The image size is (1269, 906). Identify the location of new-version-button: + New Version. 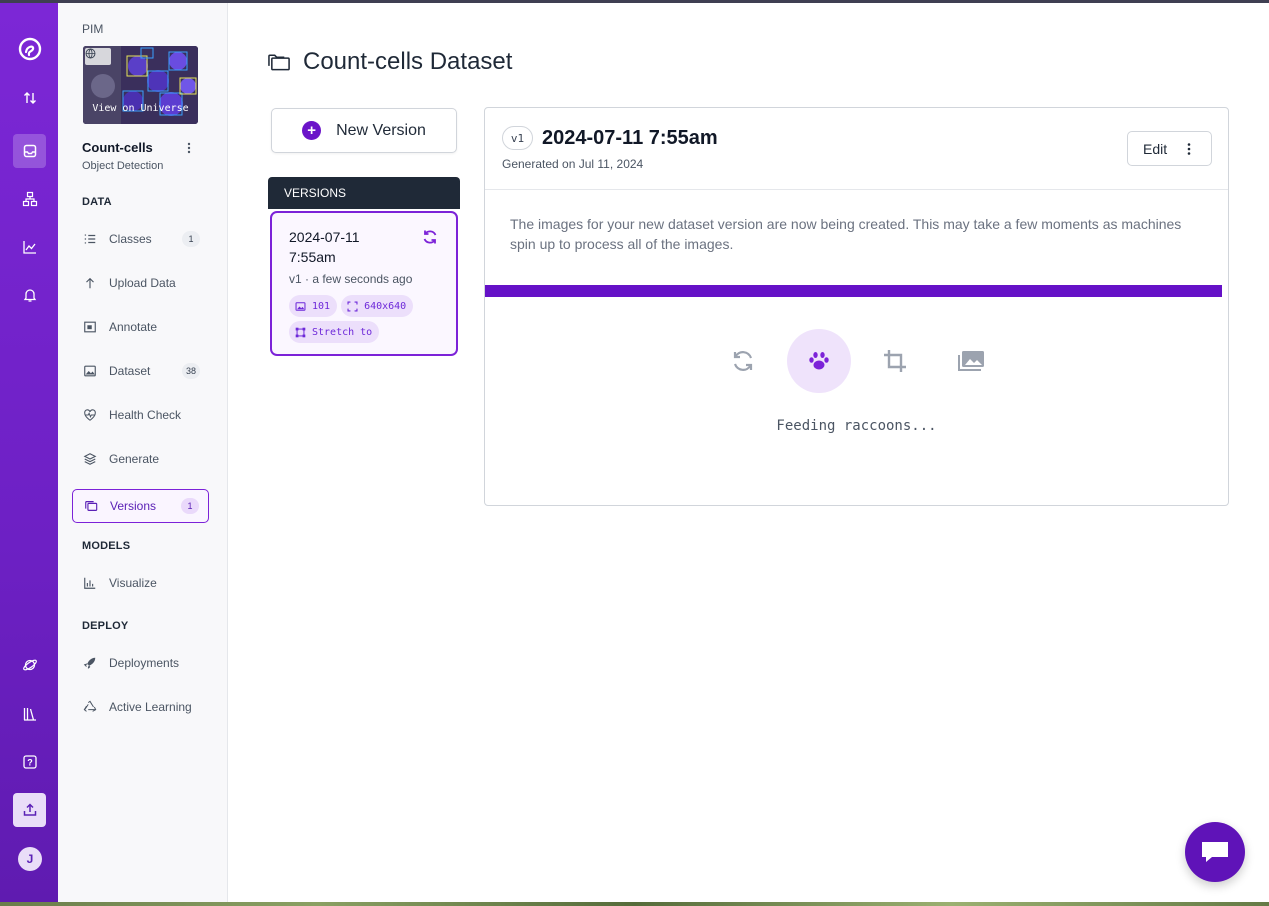
(364, 130).